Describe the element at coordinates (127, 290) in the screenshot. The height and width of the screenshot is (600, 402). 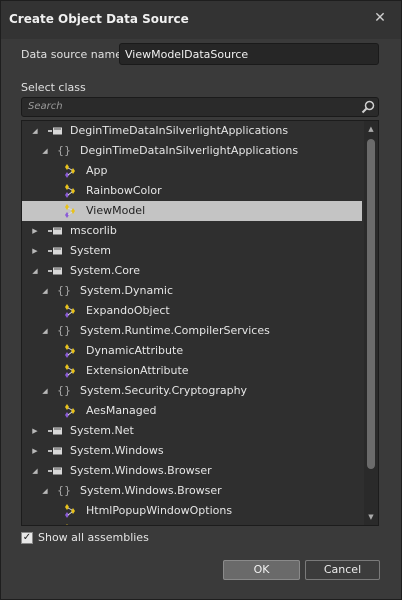
I see `tree-row-label: System.Dynamic` at that location.